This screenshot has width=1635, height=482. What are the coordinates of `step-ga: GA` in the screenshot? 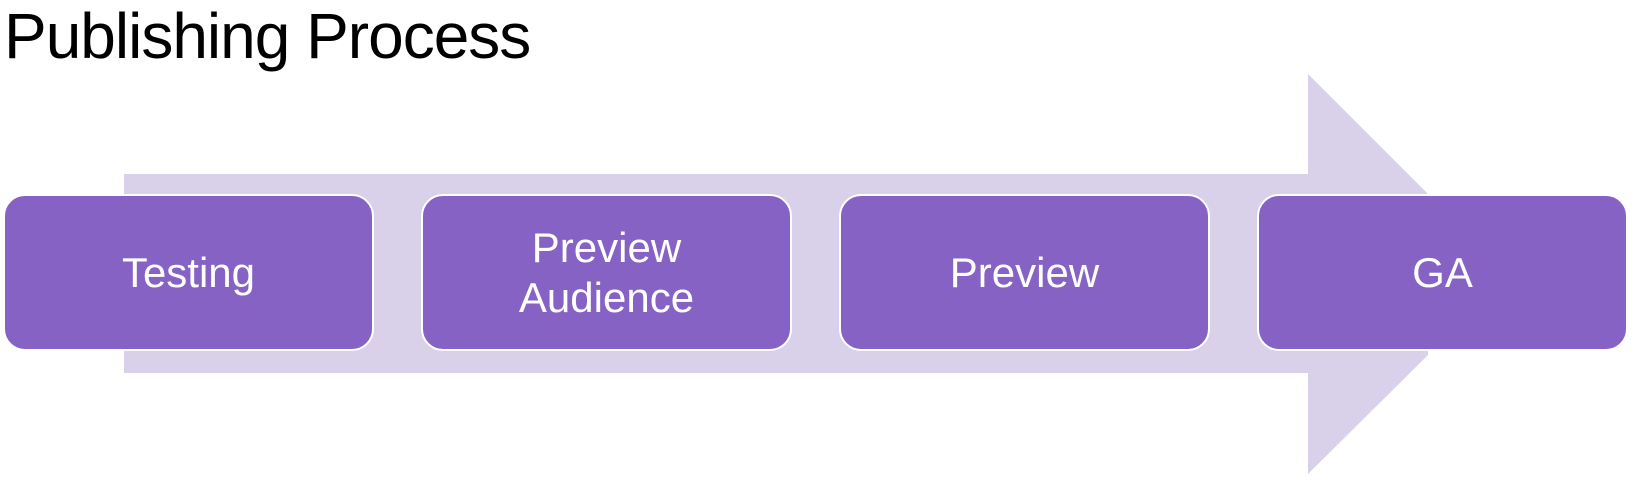 It's located at (1442, 272).